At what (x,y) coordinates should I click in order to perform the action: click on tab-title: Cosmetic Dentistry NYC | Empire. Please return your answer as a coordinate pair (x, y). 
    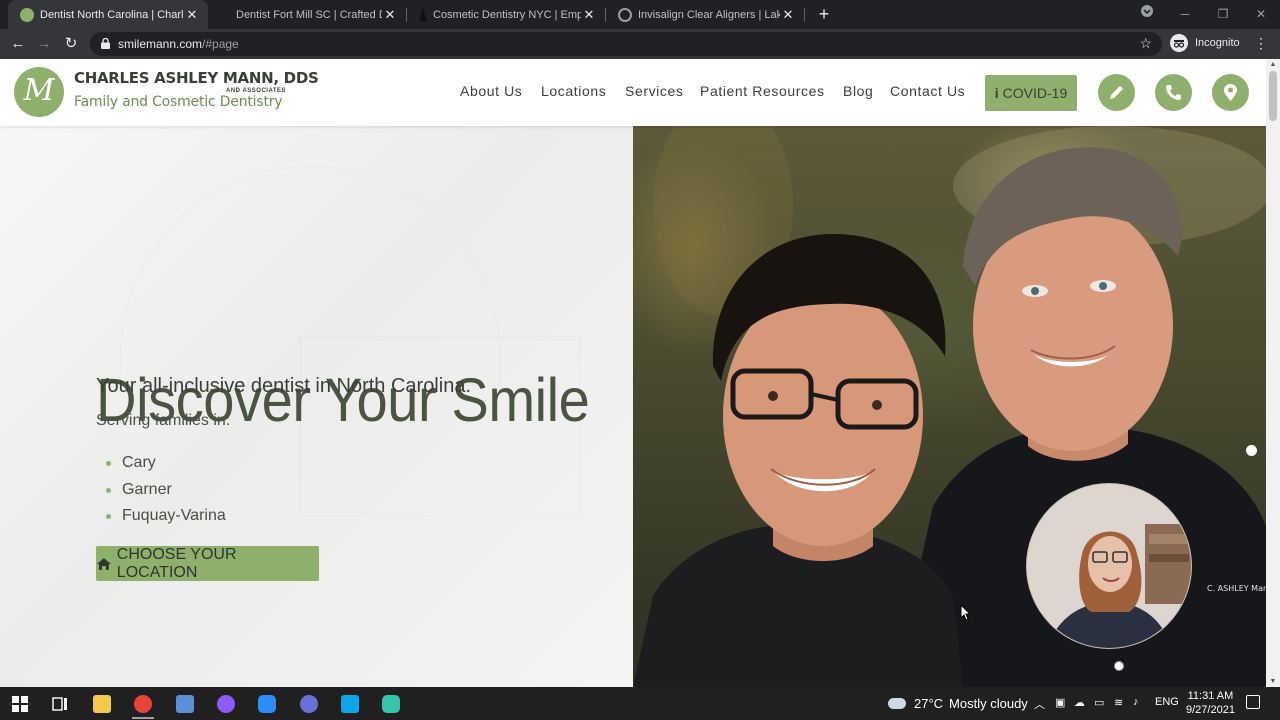
    Looking at the image, I should click on (507, 14).